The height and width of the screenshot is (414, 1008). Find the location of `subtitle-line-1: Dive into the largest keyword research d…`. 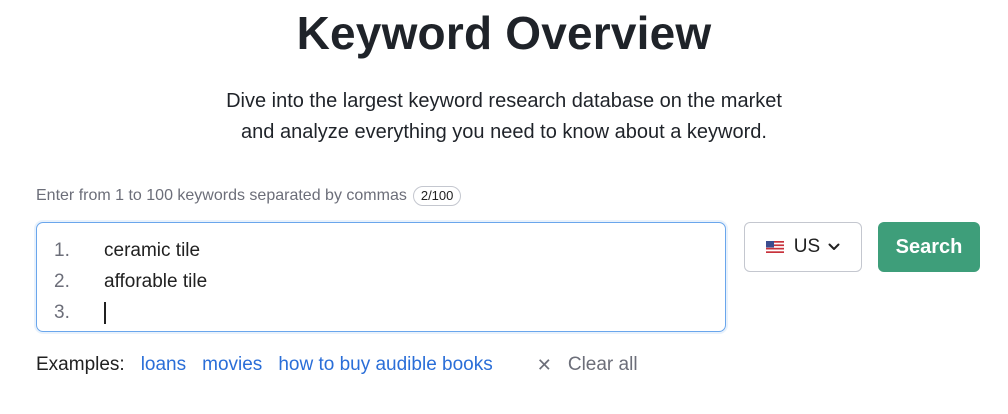

subtitle-line-1: Dive into the largest keyword research d… is located at coordinates (504, 101).